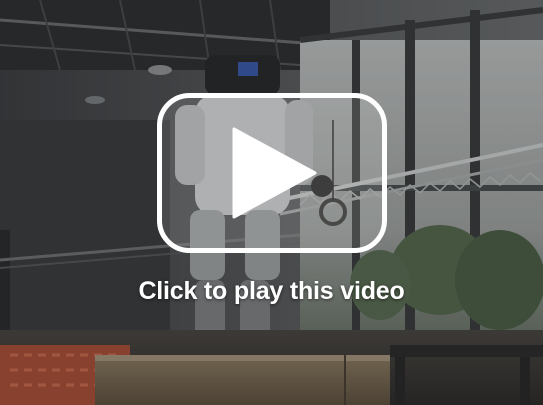  What do you see at coordinates (271, 291) in the screenshot?
I see `play-video-label: Click to play this video` at bounding box center [271, 291].